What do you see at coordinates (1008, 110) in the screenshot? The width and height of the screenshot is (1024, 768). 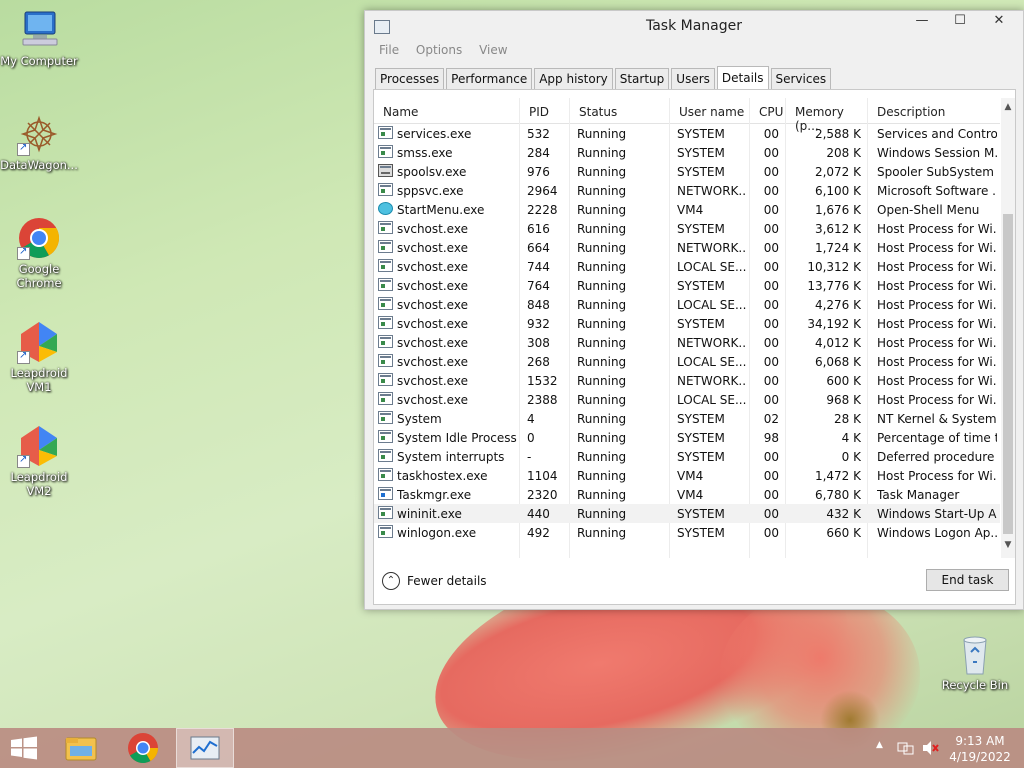 I see `scroll-up-icon: ▲` at bounding box center [1008, 110].